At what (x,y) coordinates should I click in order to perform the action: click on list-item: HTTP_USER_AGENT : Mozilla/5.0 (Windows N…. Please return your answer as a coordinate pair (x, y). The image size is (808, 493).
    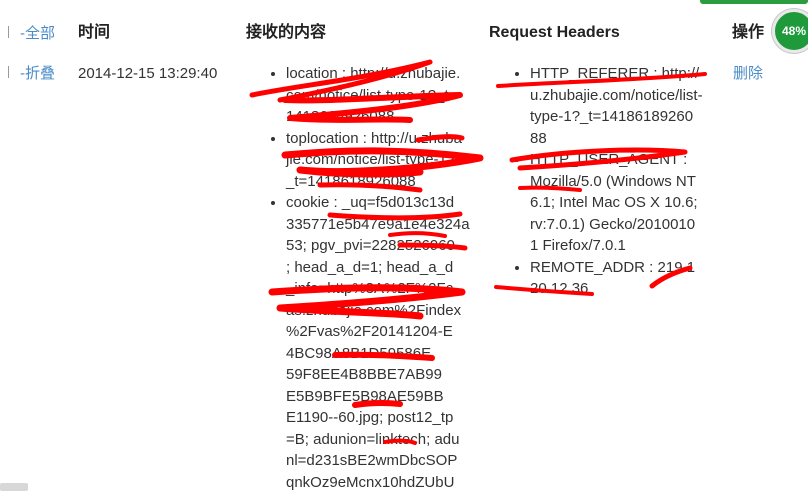
    Looking at the image, I should click on (625, 203).